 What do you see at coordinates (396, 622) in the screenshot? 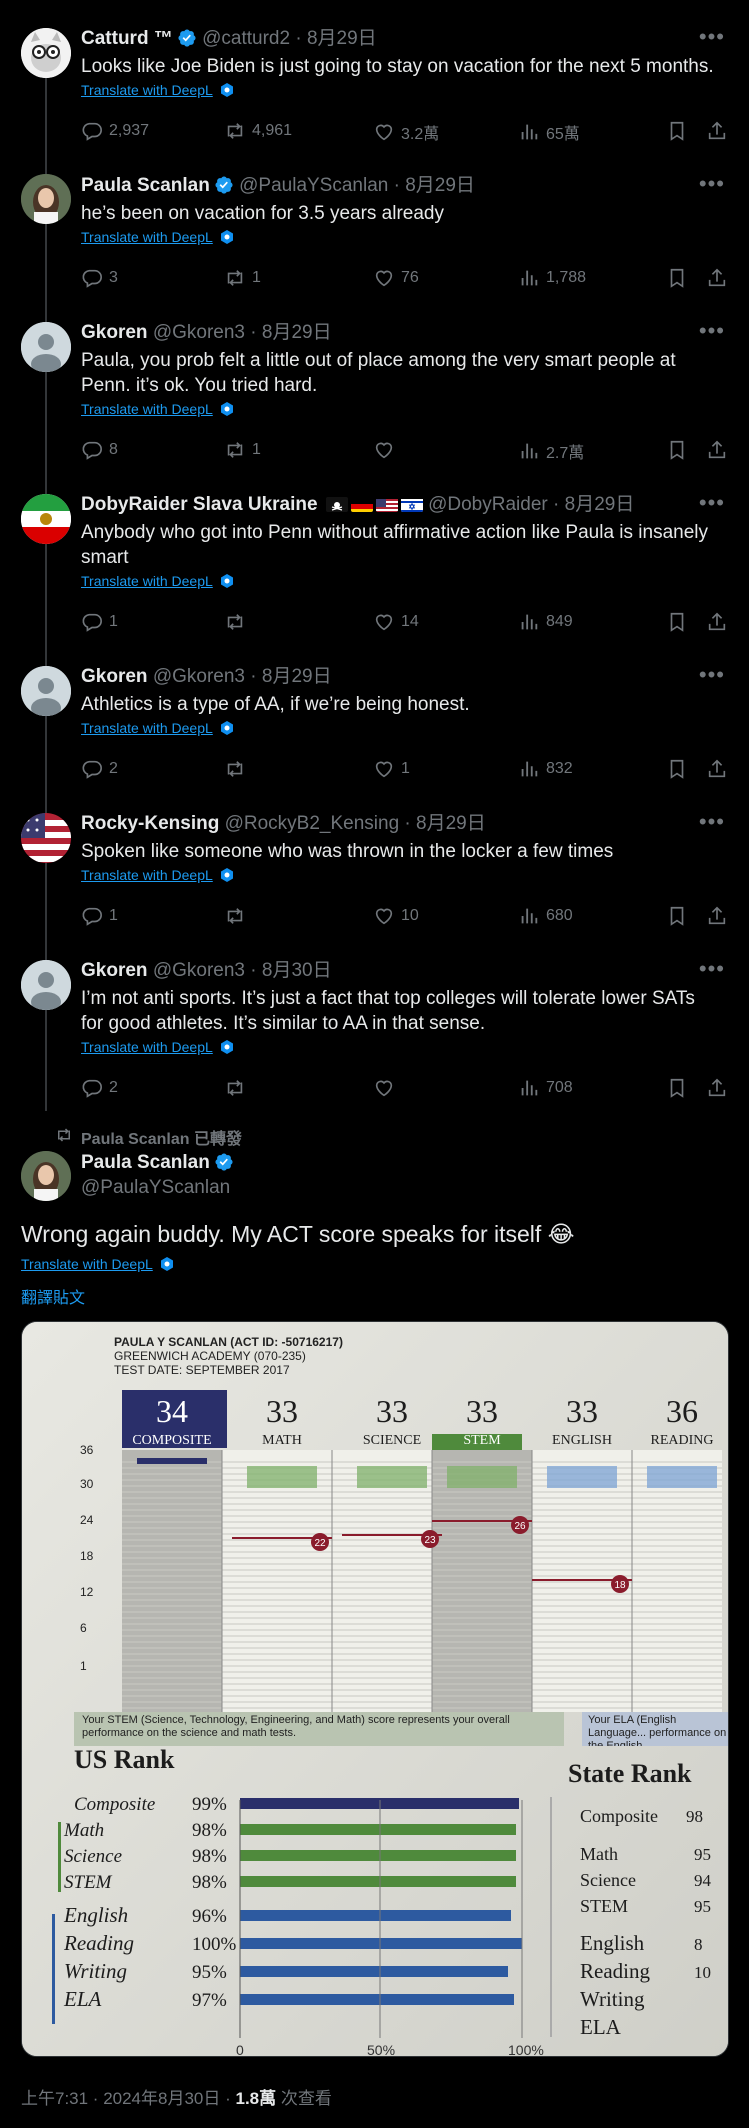
I see `like-button: 14` at bounding box center [396, 622].